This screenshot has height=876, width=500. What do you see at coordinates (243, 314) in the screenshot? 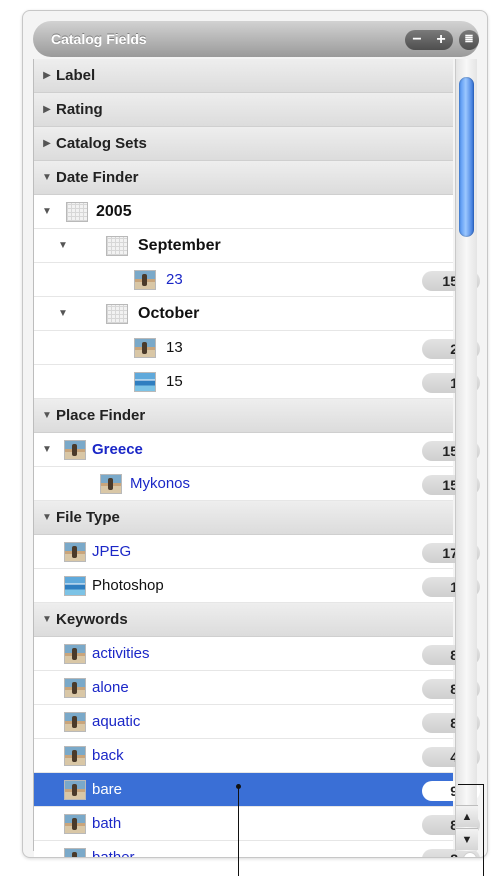
I see `list-item: ▼ October` at bounding box center [243, 314].